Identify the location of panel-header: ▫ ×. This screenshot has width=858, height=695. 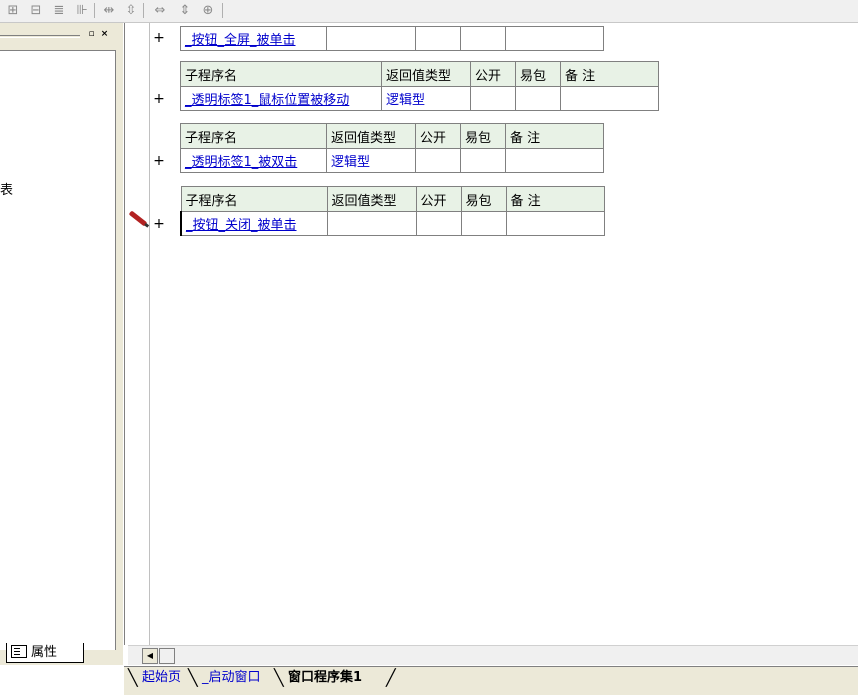
(58, 35).